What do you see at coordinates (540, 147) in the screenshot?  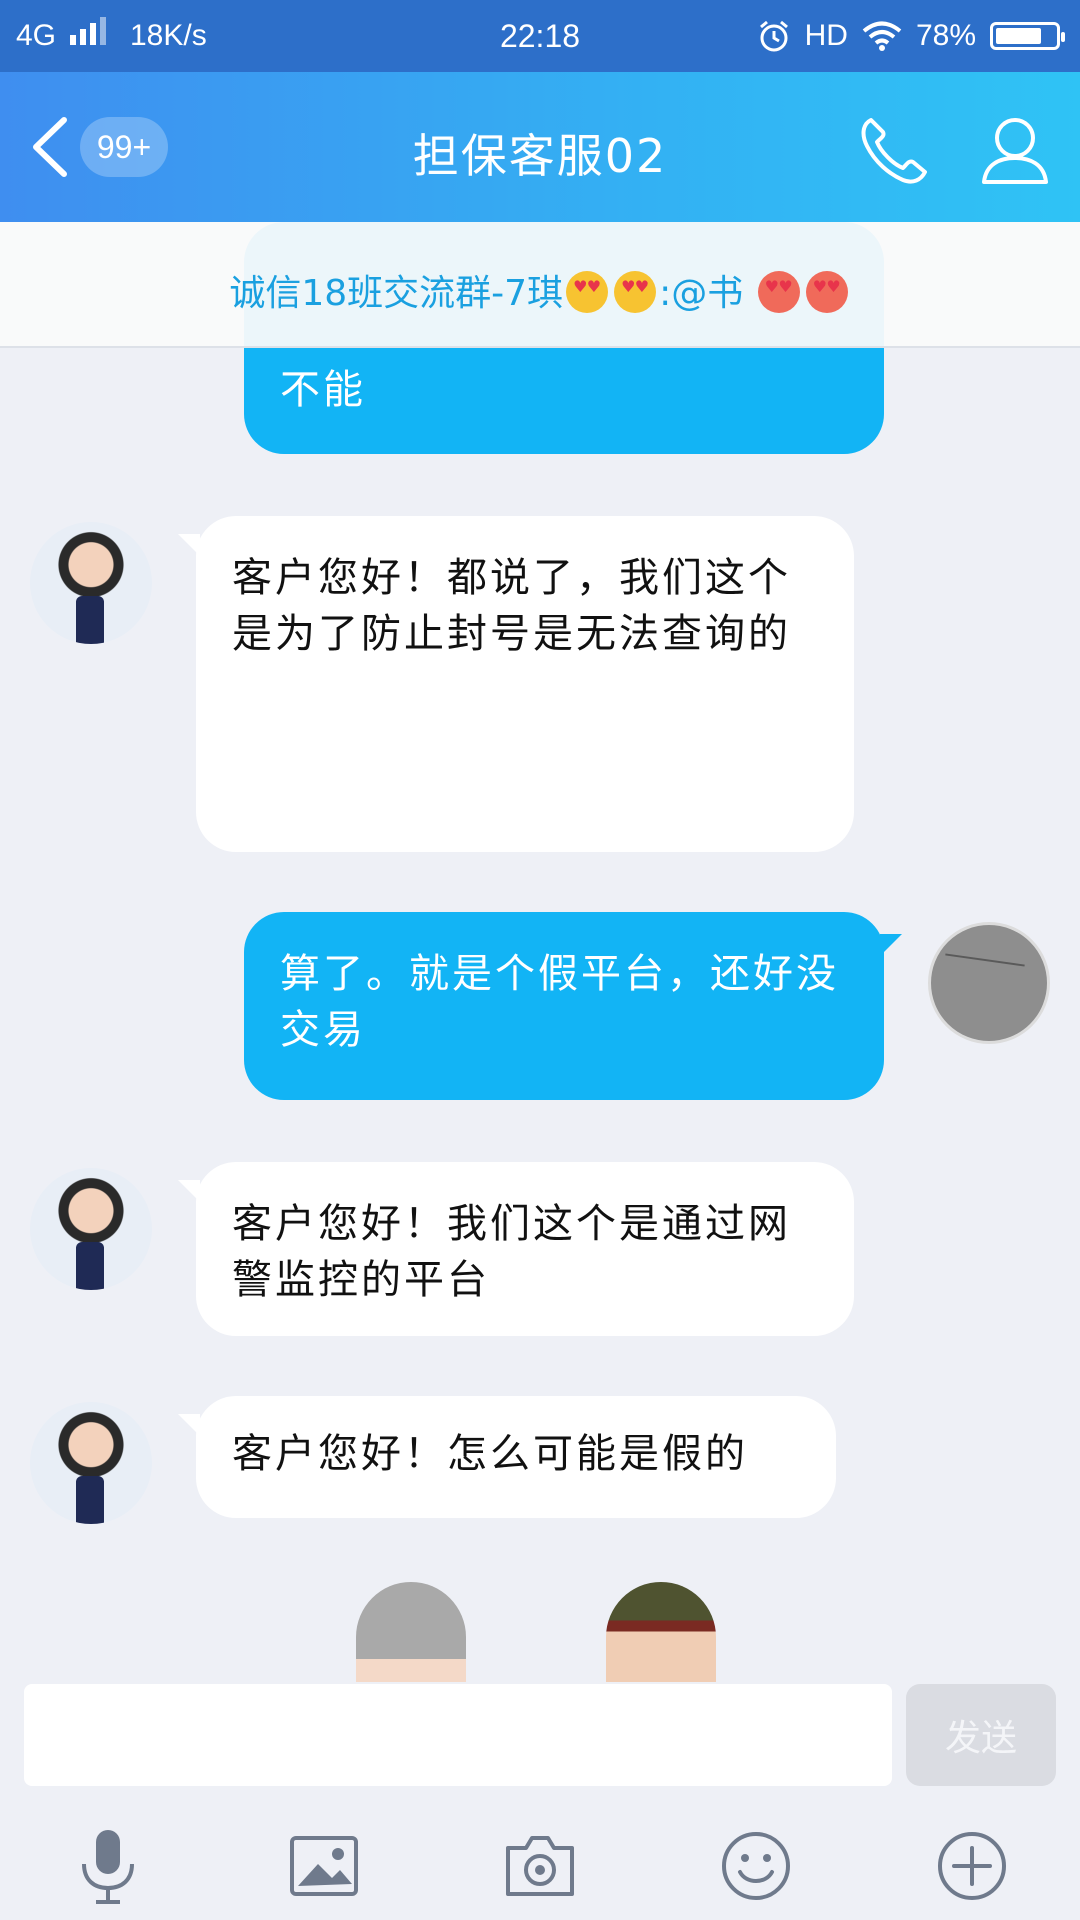 I see `chat-header: 99+ 担保客服02` at bounding box center [540, 147].